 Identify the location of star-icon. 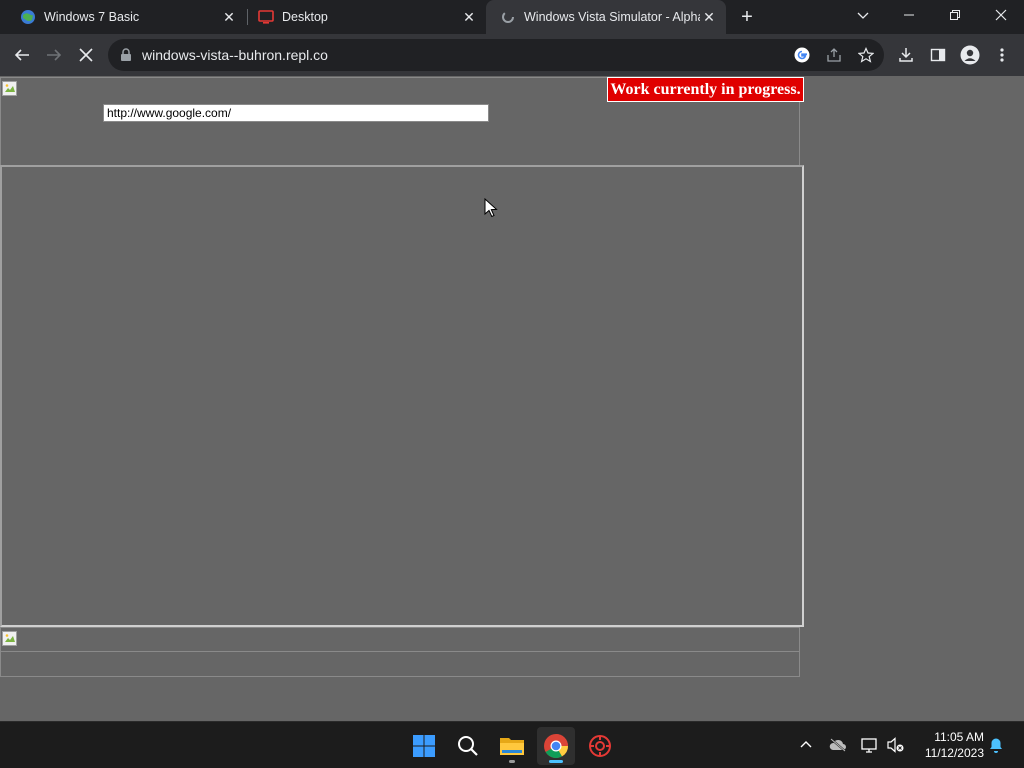
(866, 55).